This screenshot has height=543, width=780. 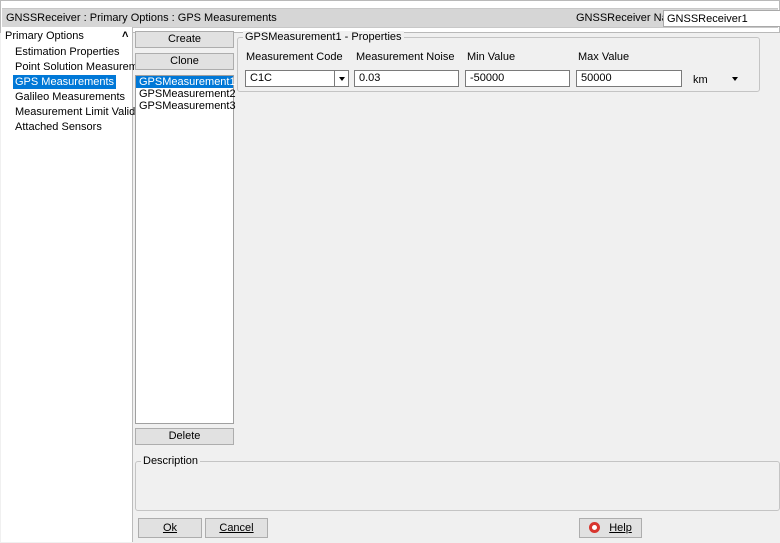 I want to click on cancel-button: Cancel, so click(x=236, y=528).